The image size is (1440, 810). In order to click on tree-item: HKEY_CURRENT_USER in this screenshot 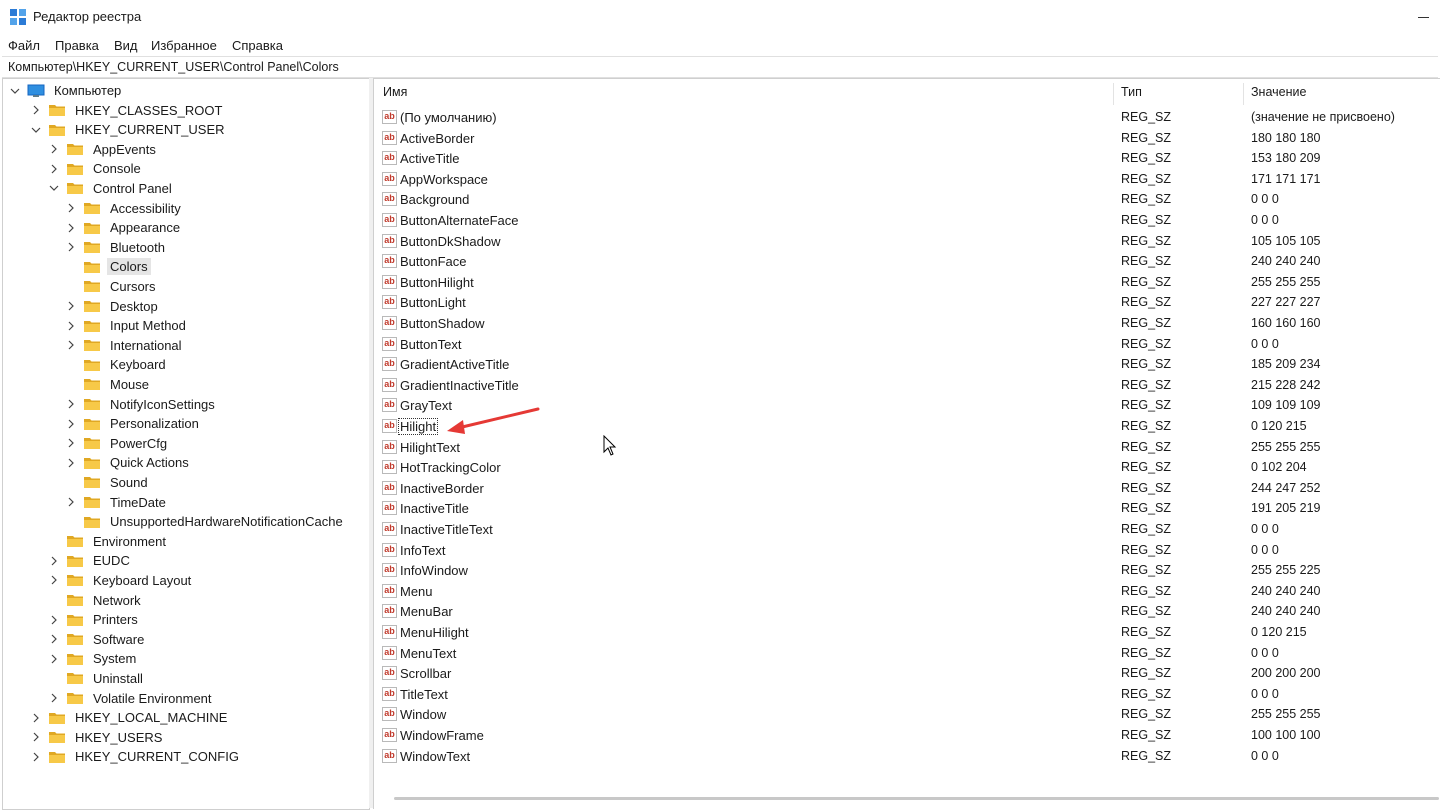, I will do `click(129, 129)`.